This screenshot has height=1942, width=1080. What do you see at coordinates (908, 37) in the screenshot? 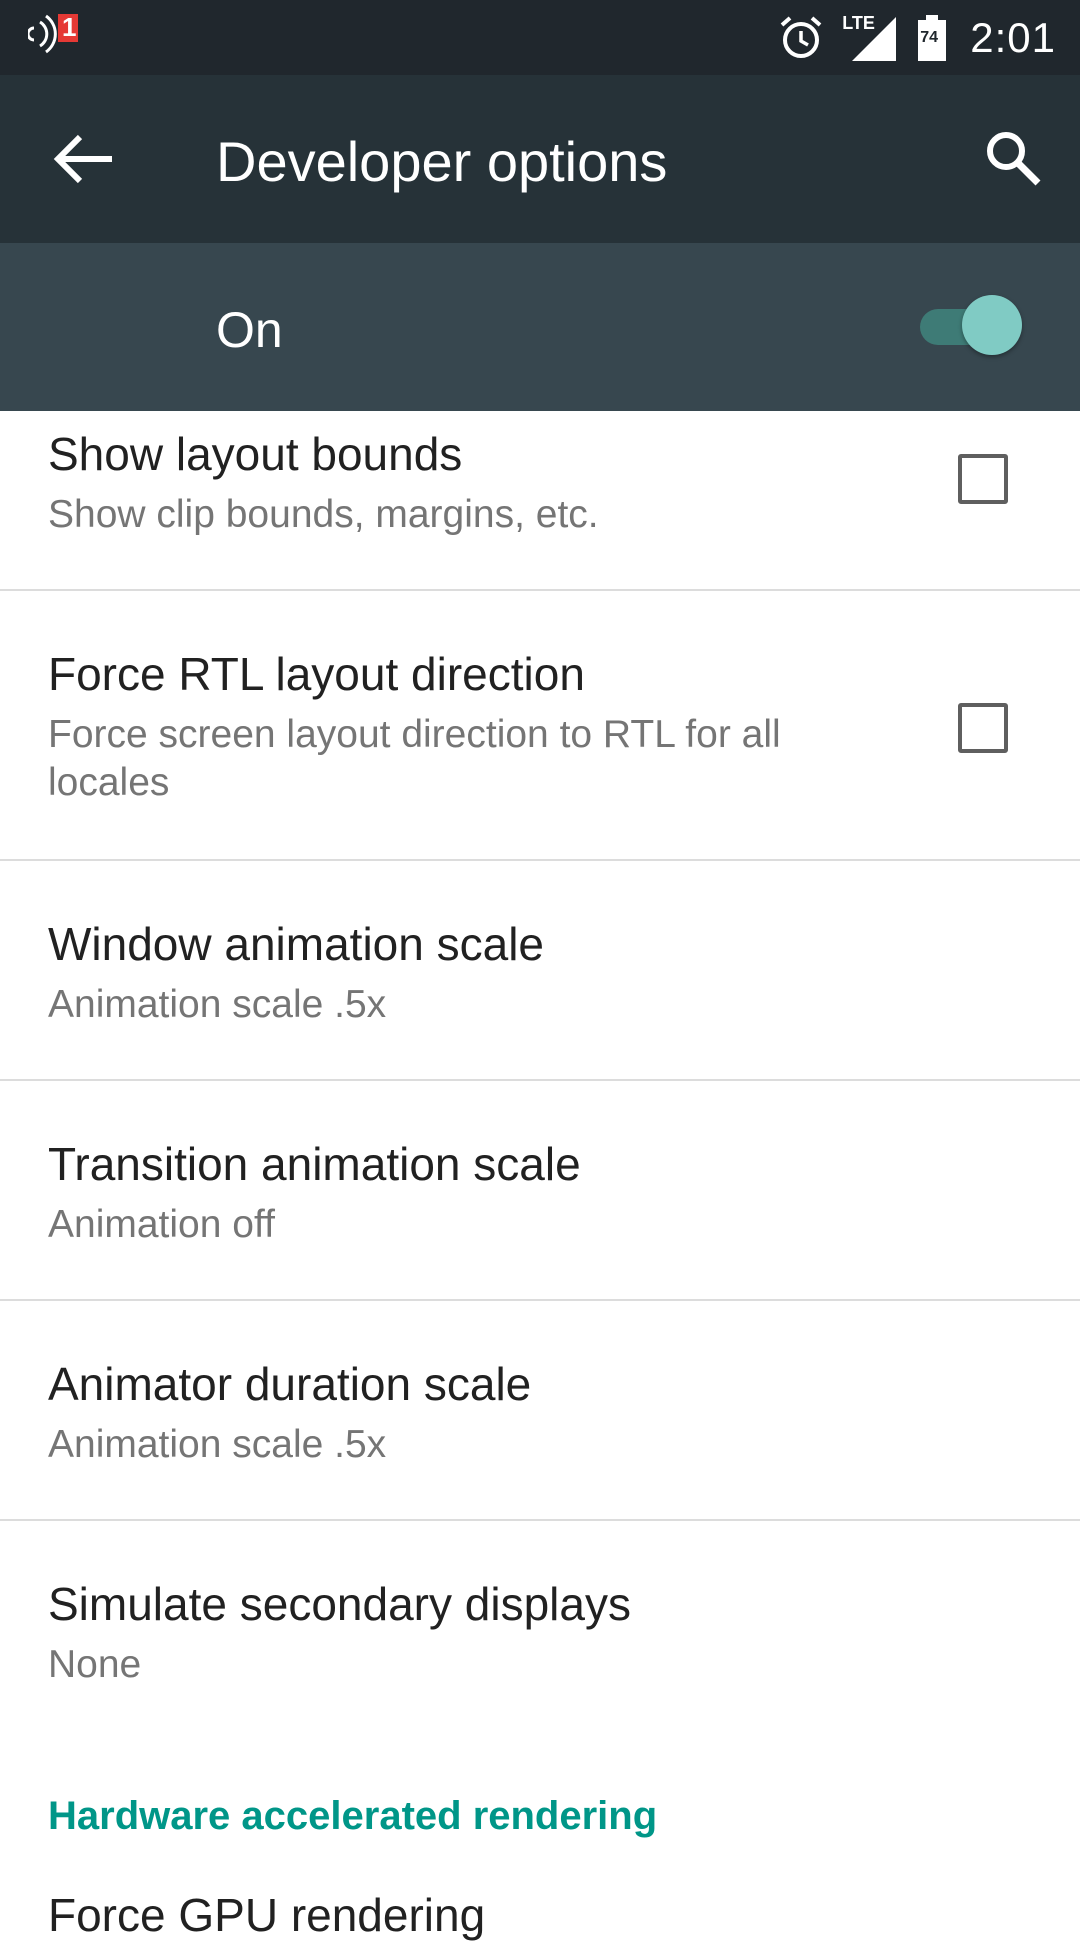
I see `status-right: LTE 74 2:01` at bounding box center [908, 37].